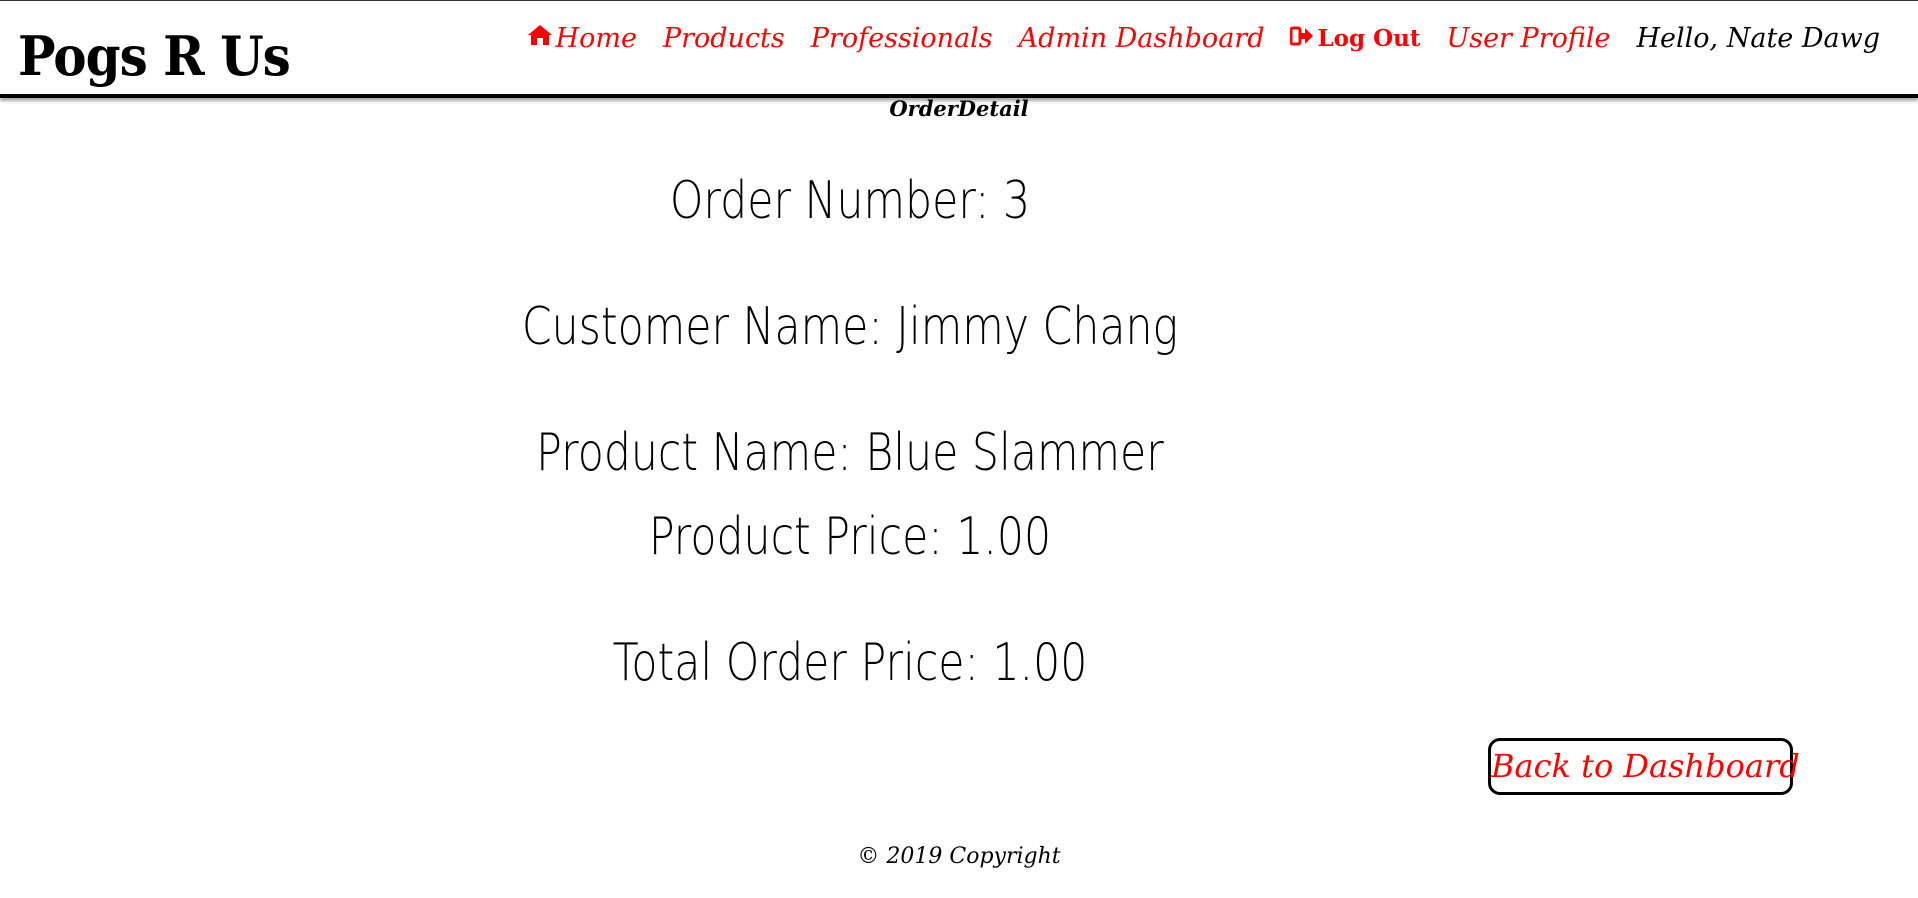 This screenshot has width=1918, height=898. Describe the element at coordinates (1528, 39) in the screenshot. I see `nav-user-profile-link: User Profile` at that location.